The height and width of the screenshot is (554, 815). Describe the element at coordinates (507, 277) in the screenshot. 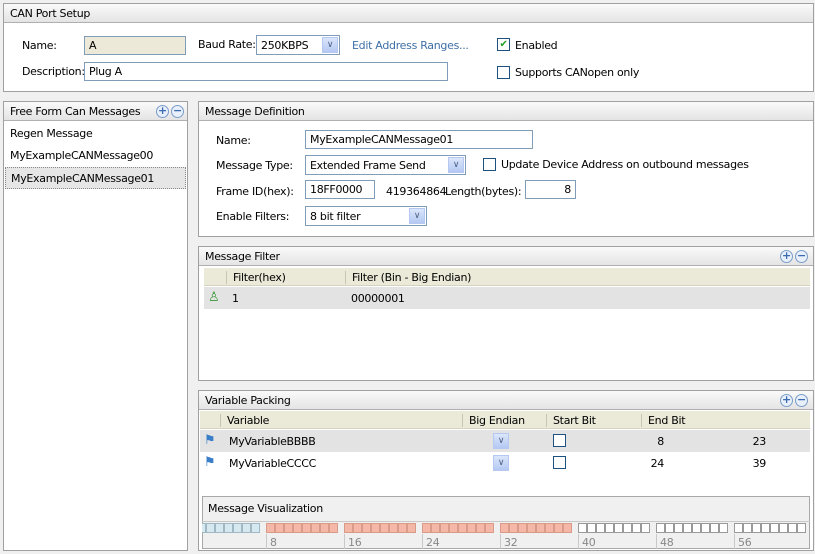

I see `filter-grid-header: Filter(hex) Filter (Bin - Big Endian)` at that location.